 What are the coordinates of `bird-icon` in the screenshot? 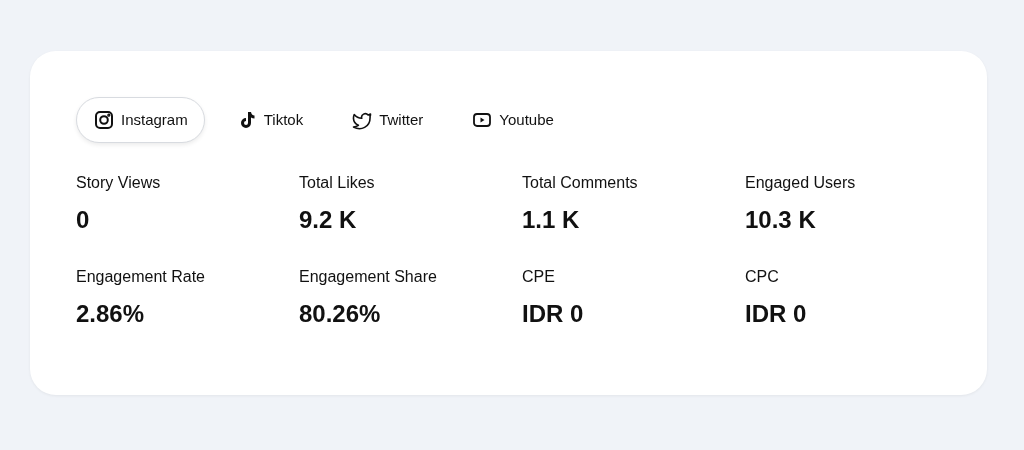 It's located at (362, 120).